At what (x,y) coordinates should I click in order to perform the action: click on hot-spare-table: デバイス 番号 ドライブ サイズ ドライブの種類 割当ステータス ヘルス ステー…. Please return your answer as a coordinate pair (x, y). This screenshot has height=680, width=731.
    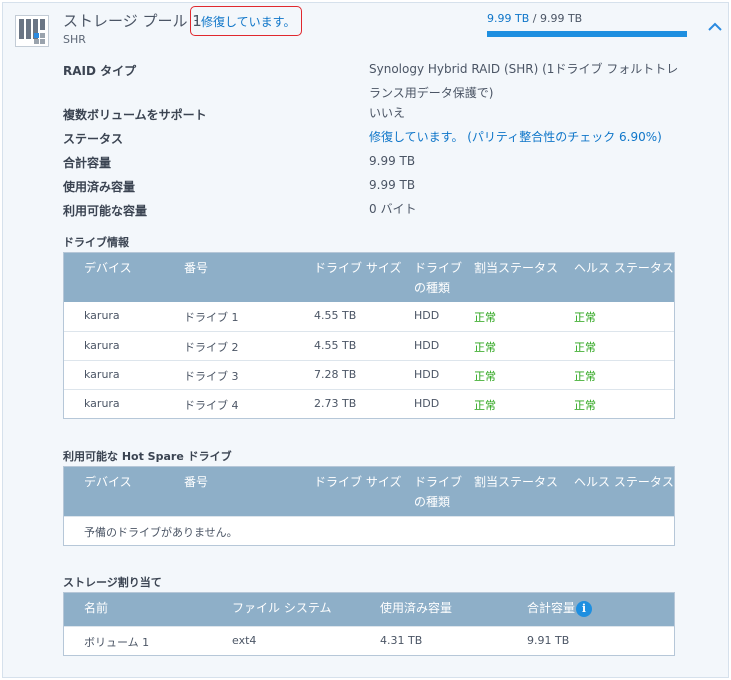
    Looking at the image, I should click on (369, 506).